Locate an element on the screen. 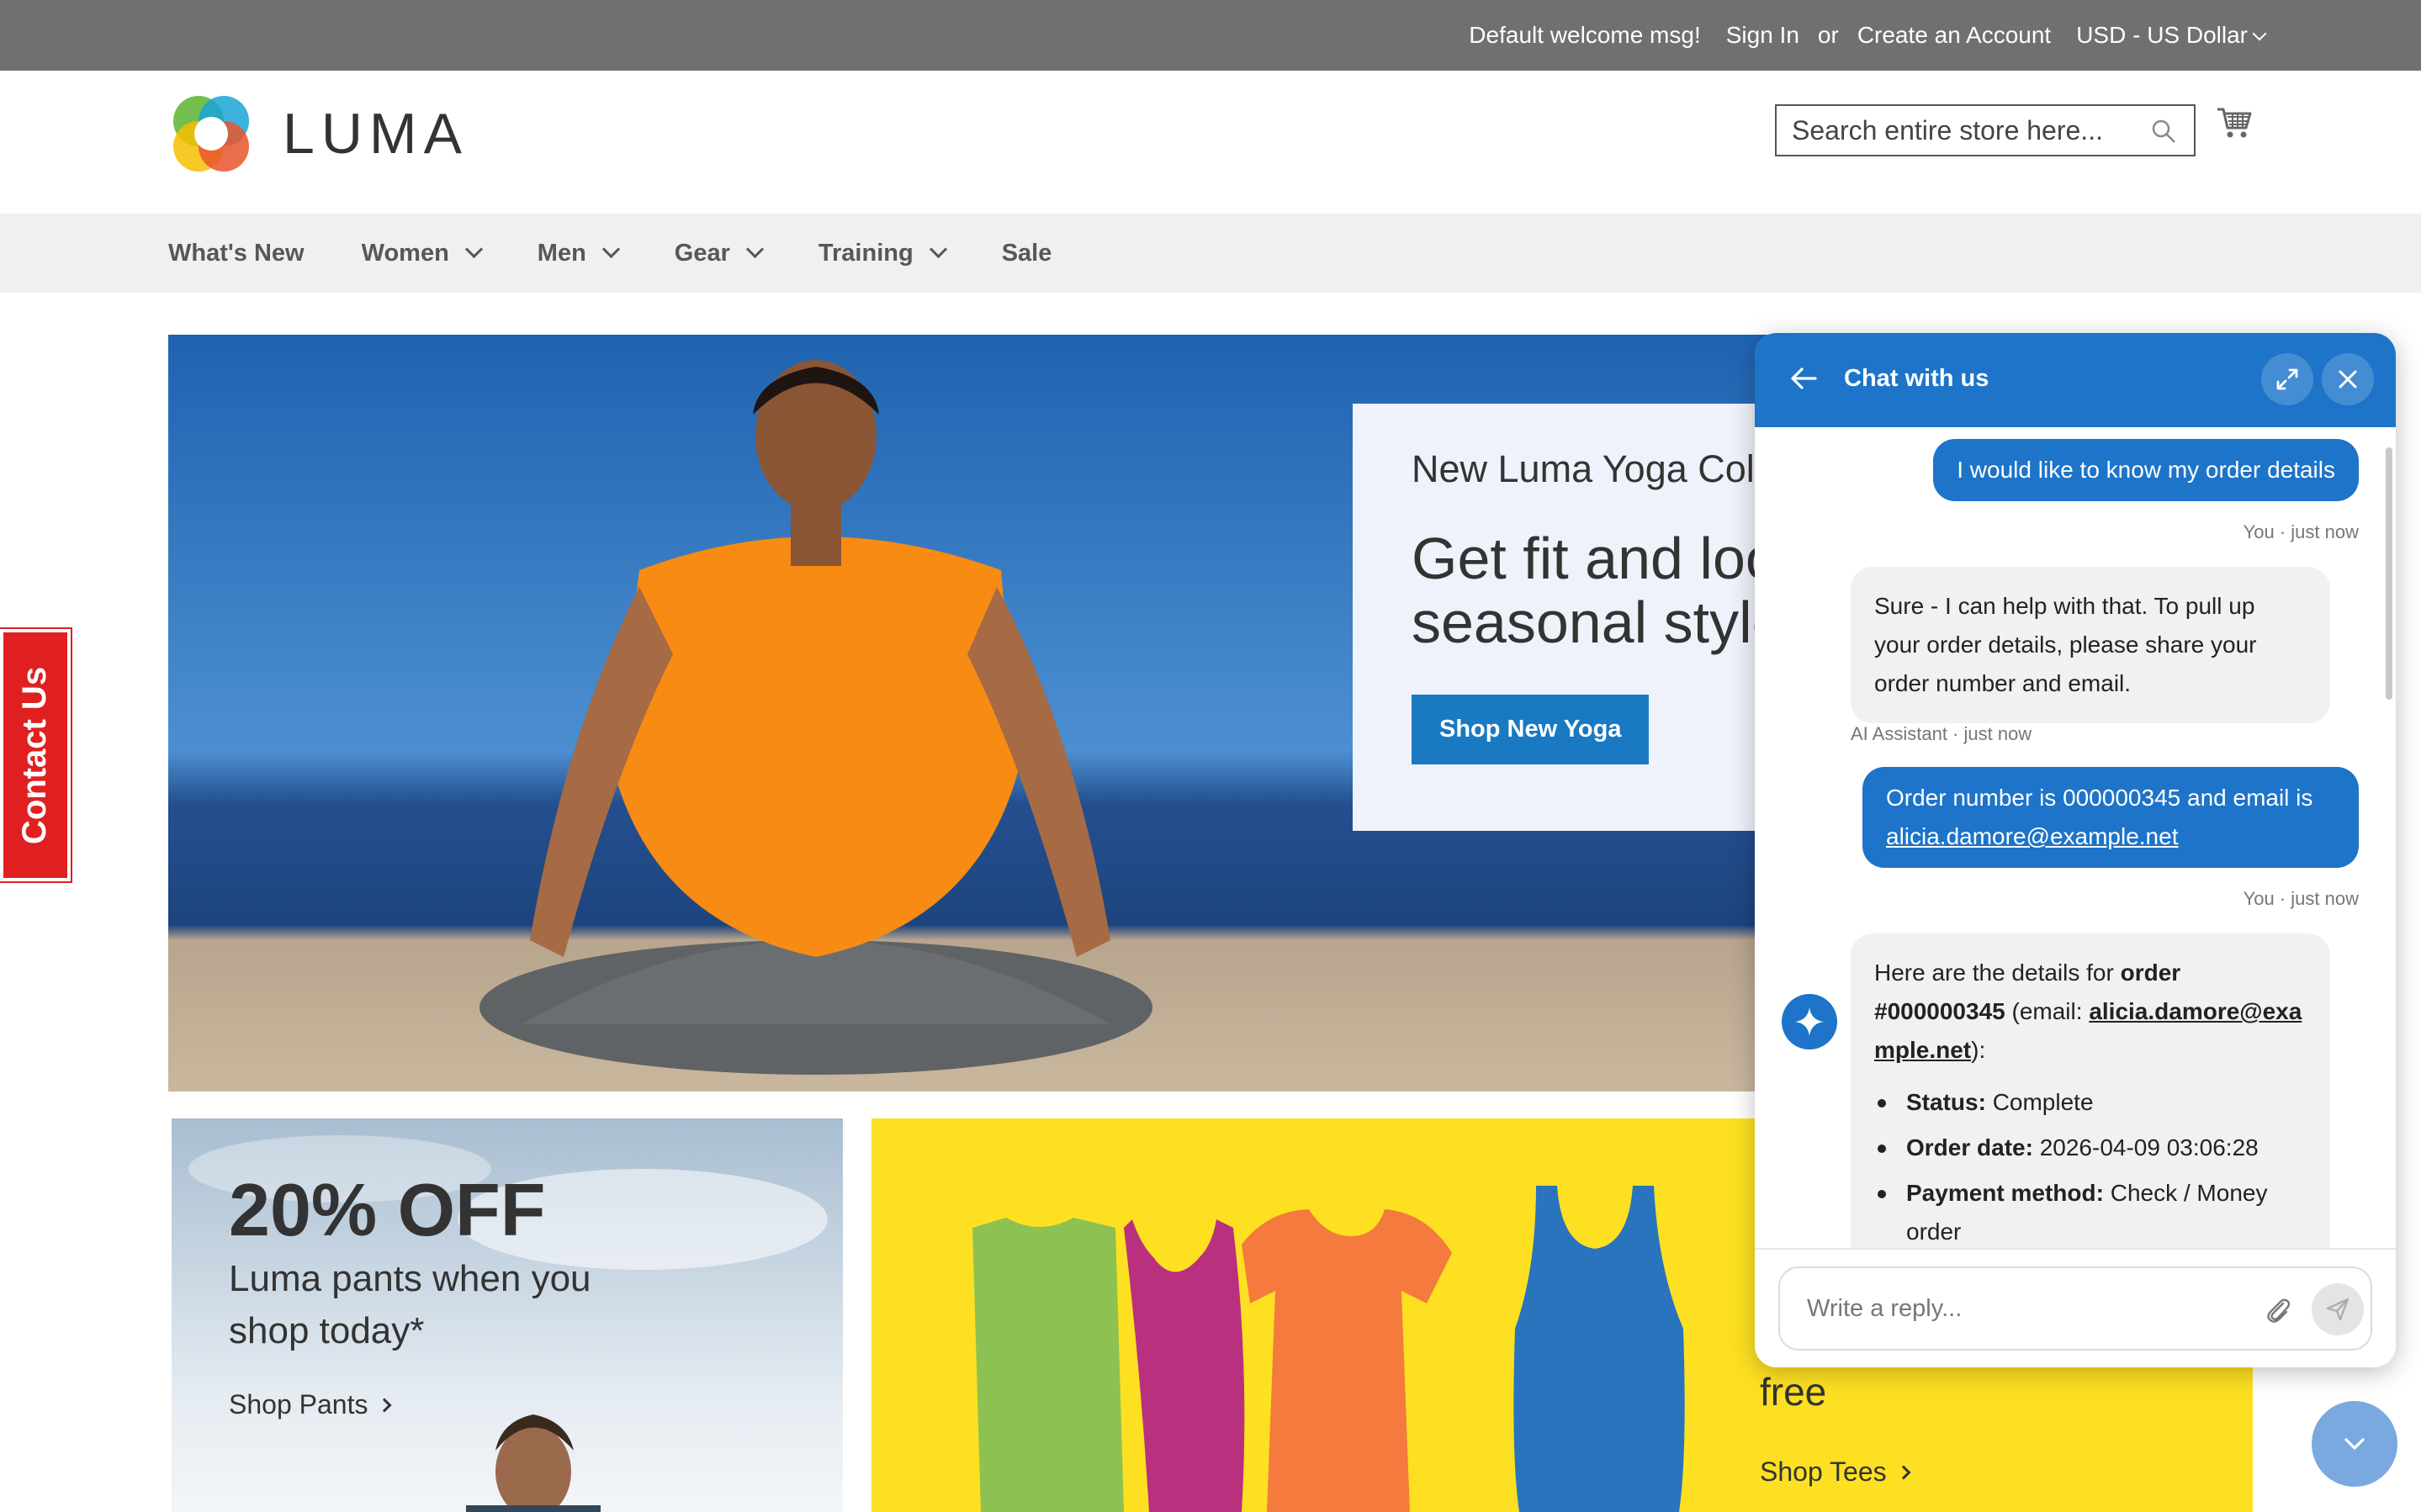 Image resolution: width=2421 pixels, height=1512 pixels. nav-label: Sale is located at coordinates (1027, 253).